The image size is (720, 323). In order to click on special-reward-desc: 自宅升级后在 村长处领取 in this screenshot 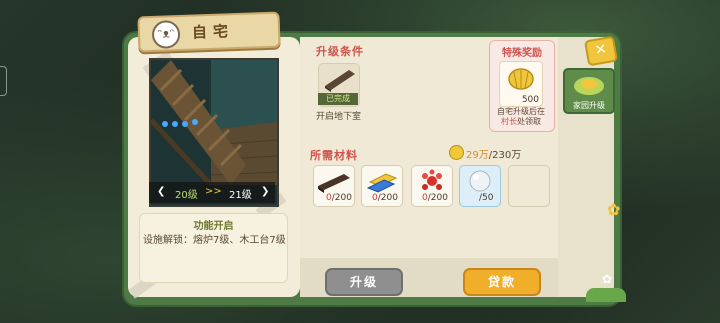, I will do `click(521, 117)`.